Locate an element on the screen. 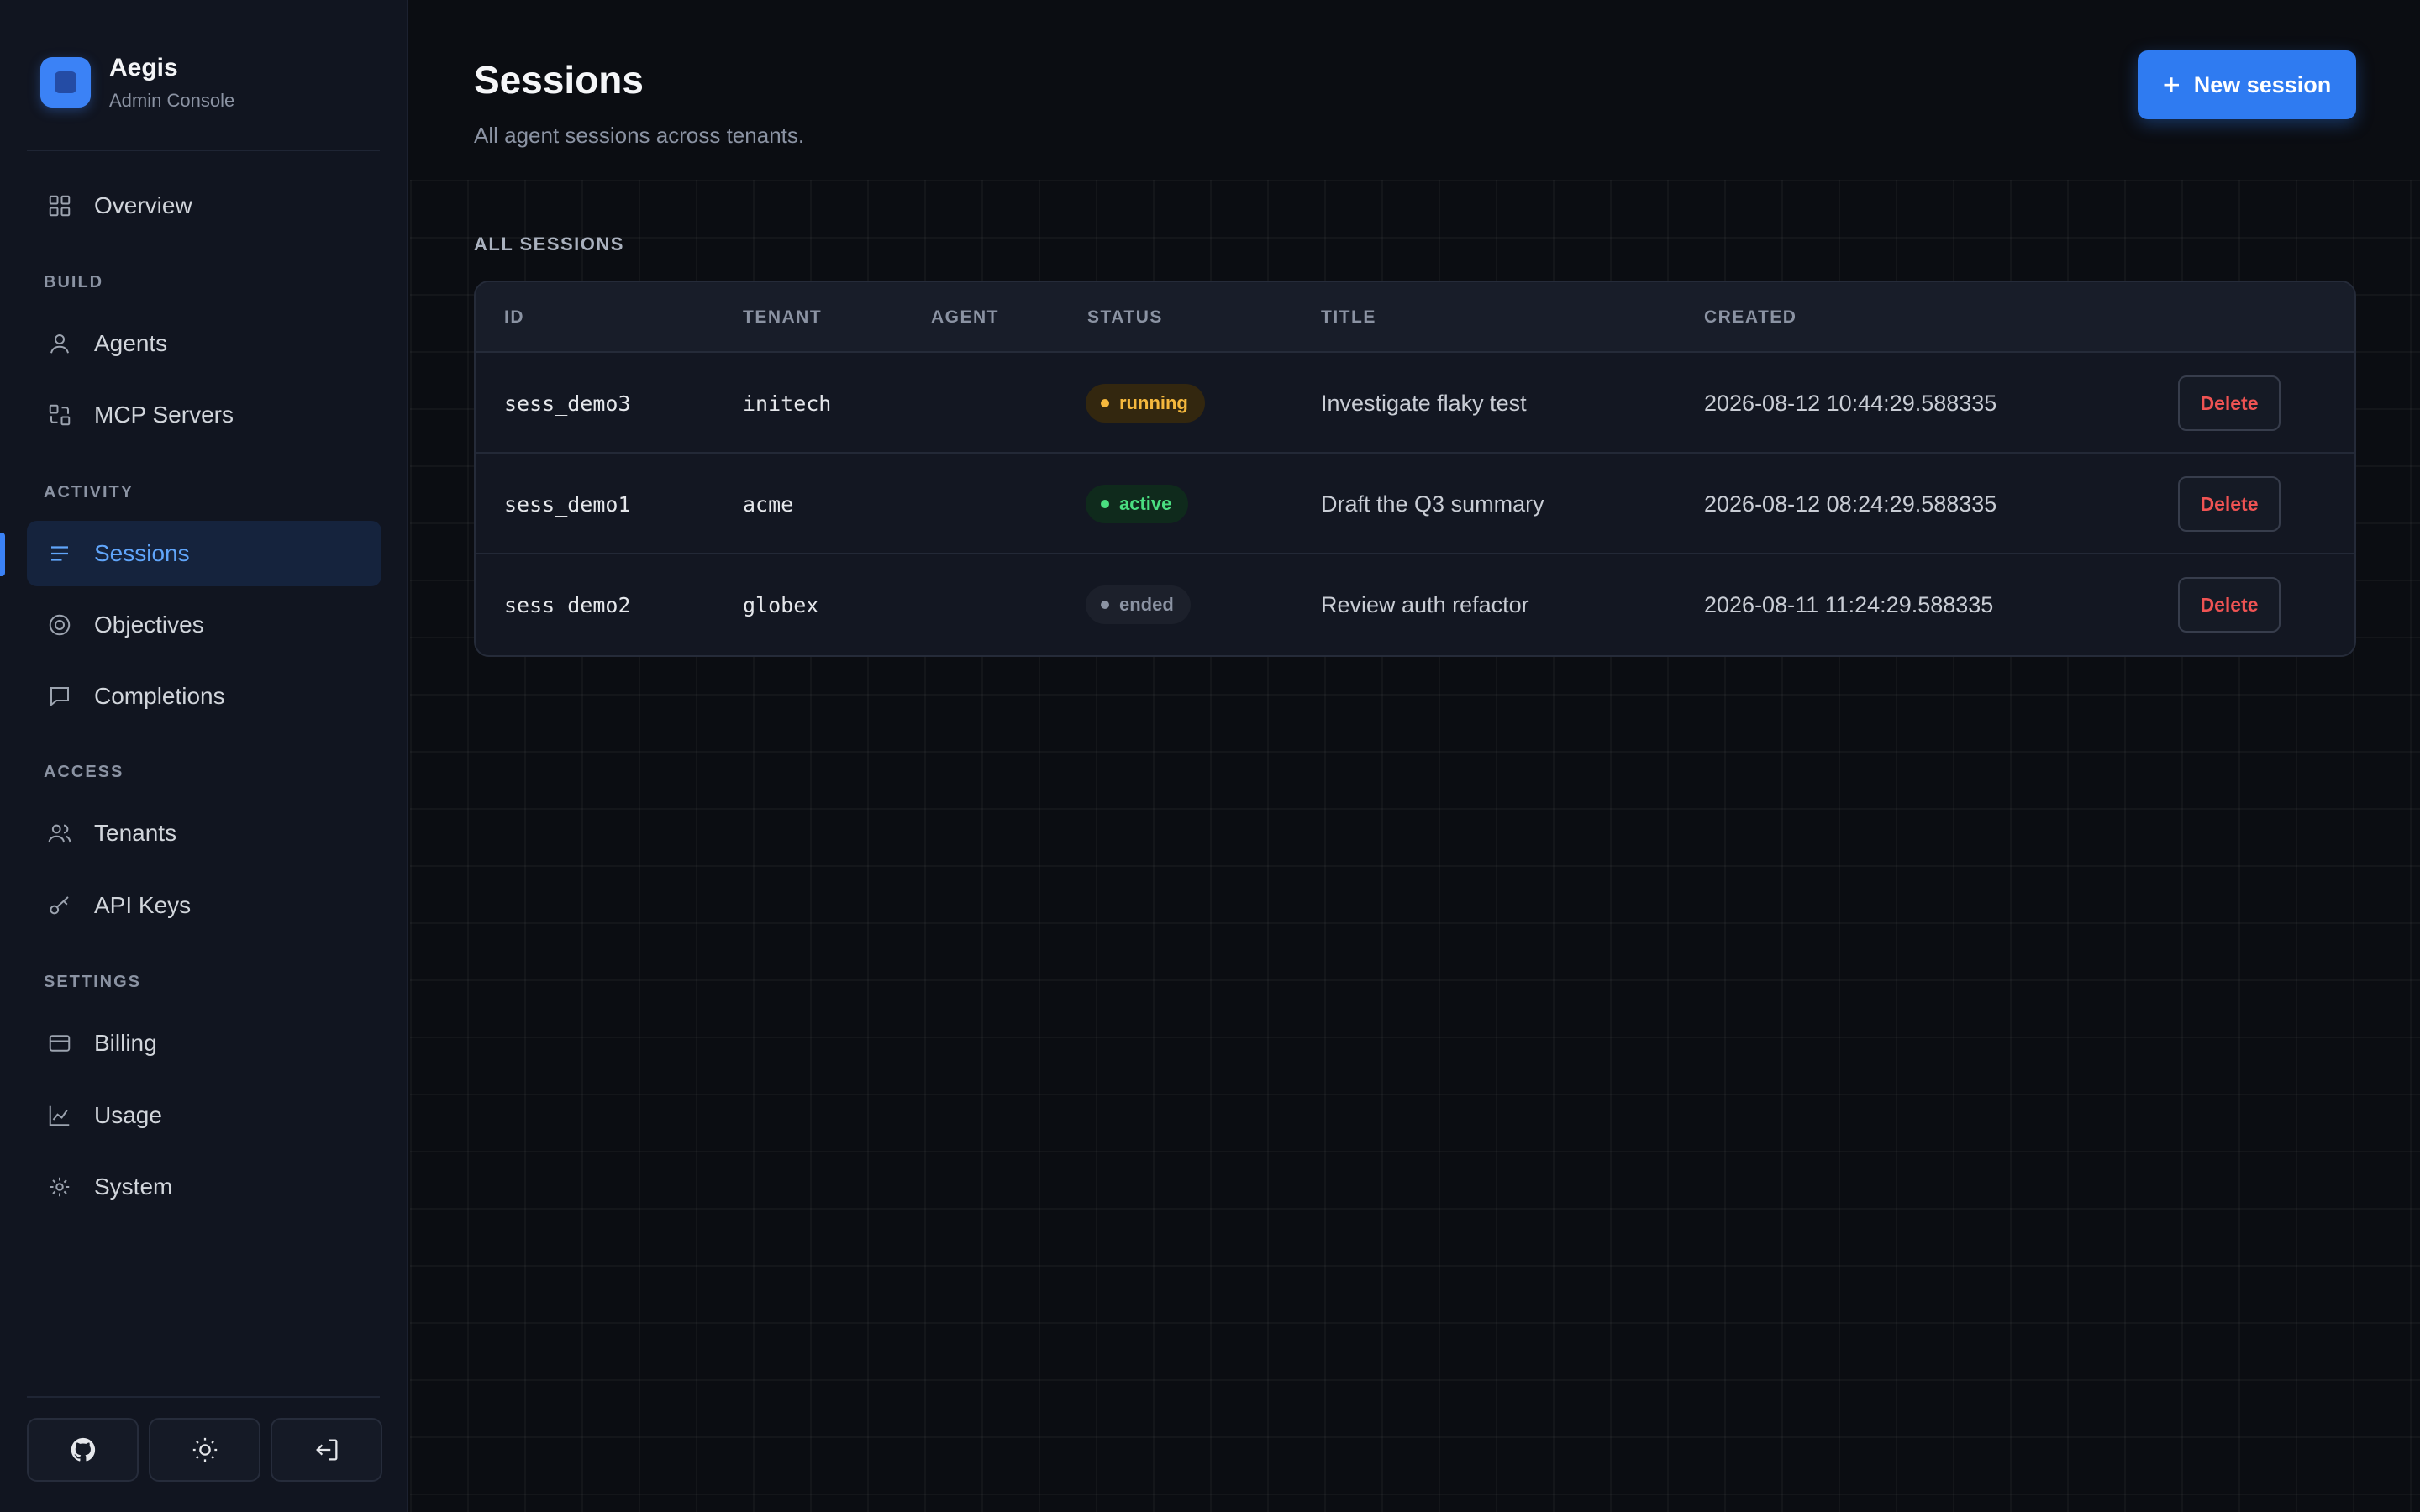 This screenshot has width=2420, height=1512. sidebar-item-api-keys: API Keys is located at coordinates (204, 905).